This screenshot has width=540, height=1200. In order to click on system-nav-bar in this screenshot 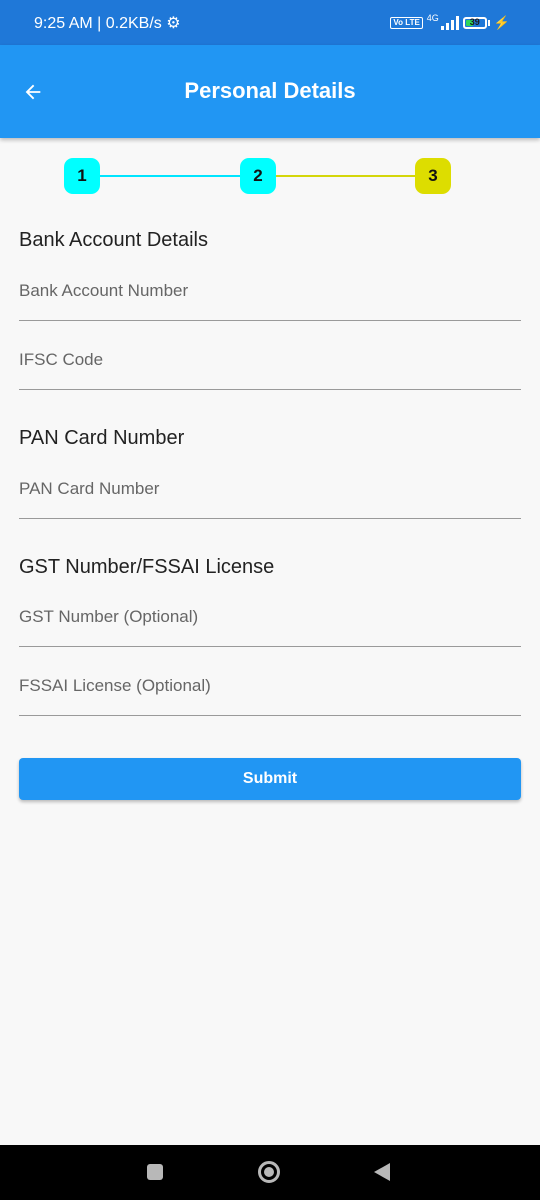, I will do `click(270, 1172)`.